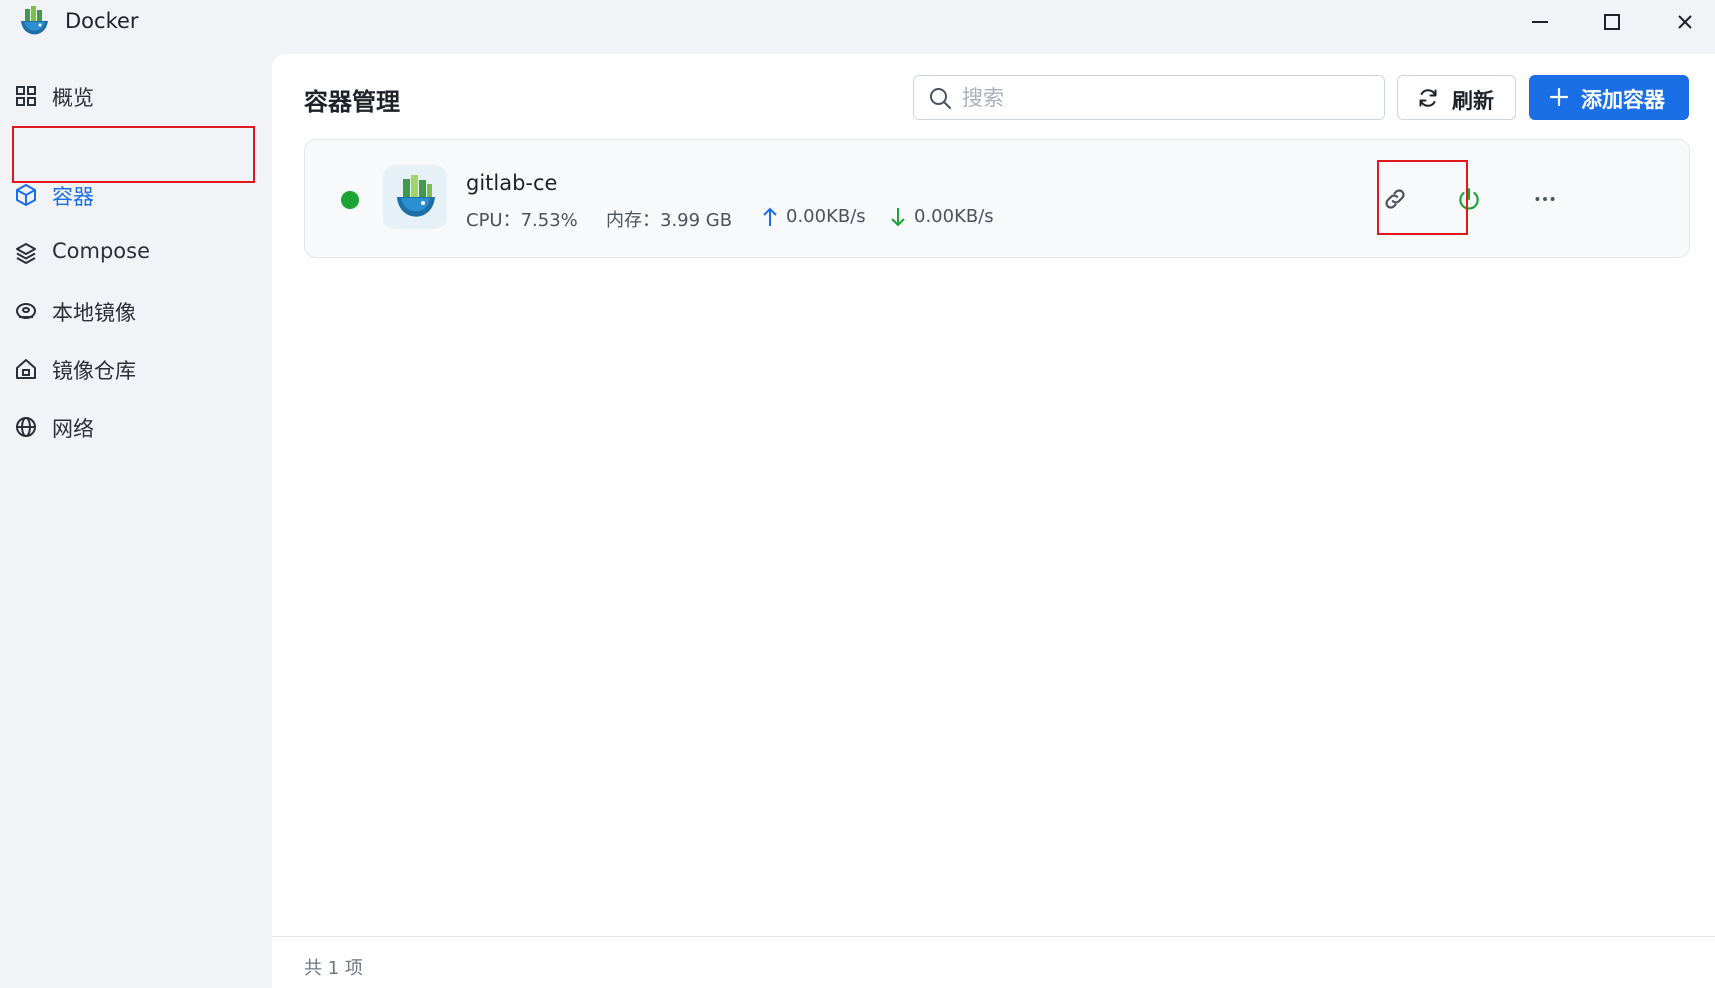  What do you see at coordinates (1623, 100) in the screenshot?
I see `add-container-button-label: 添加容器` at bounding box center [1623, 100].